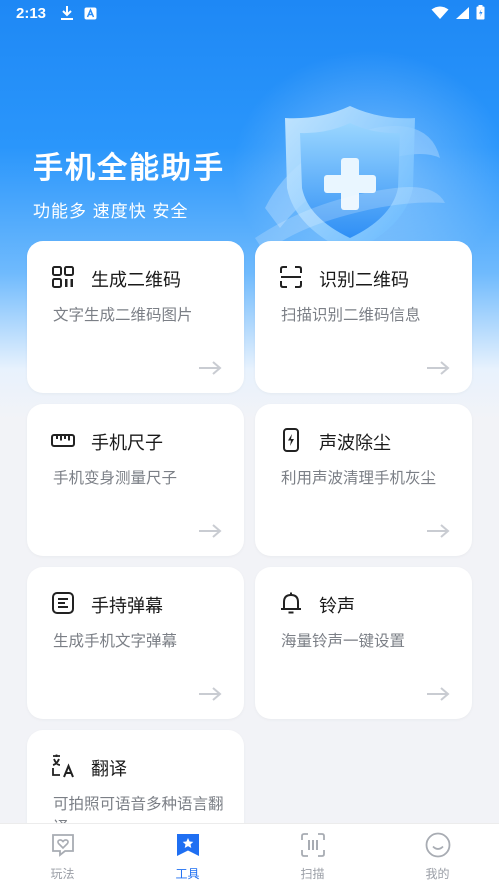  What do you see at coordinates (291, 603) in the screenshot?
I see `bell-icon` at bounding box center [291, 603].